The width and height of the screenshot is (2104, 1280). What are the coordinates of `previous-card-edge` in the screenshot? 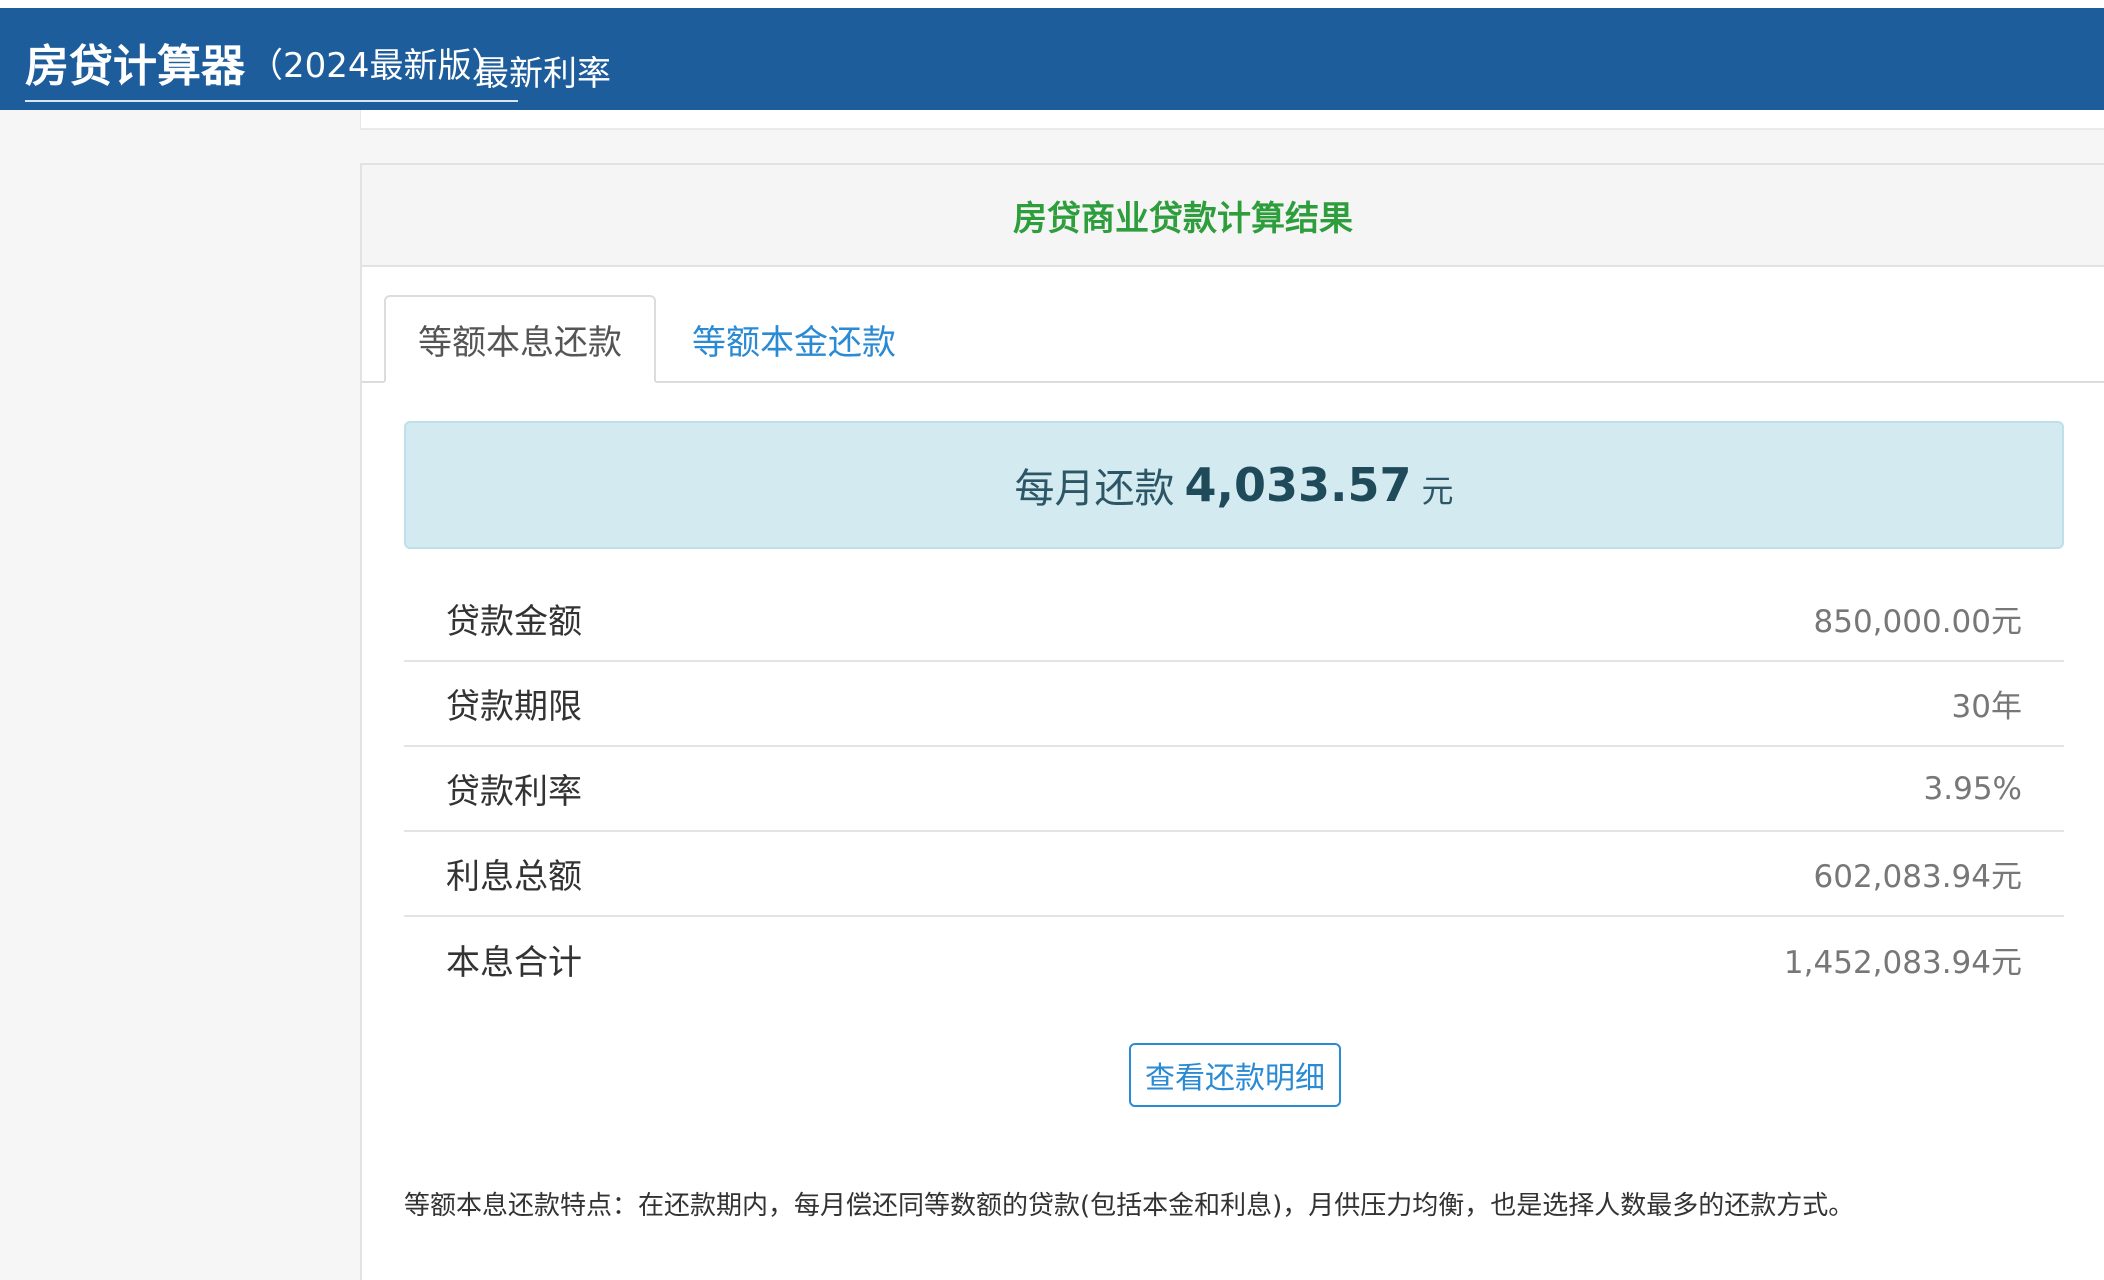 It's located at (1232, 120).